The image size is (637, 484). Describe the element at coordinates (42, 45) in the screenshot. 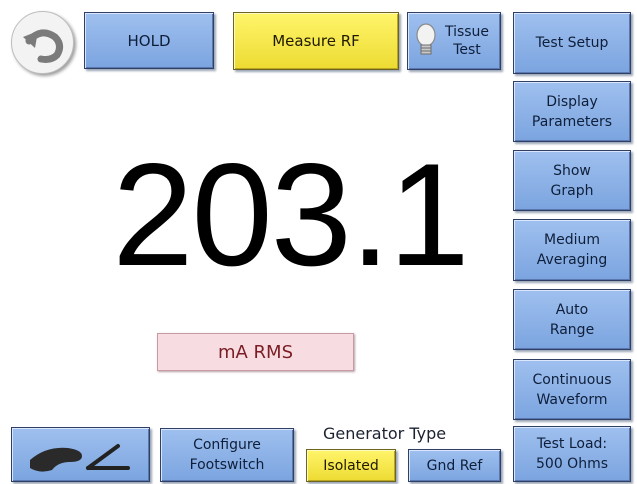

I see `back-arrow-icon` at that location.